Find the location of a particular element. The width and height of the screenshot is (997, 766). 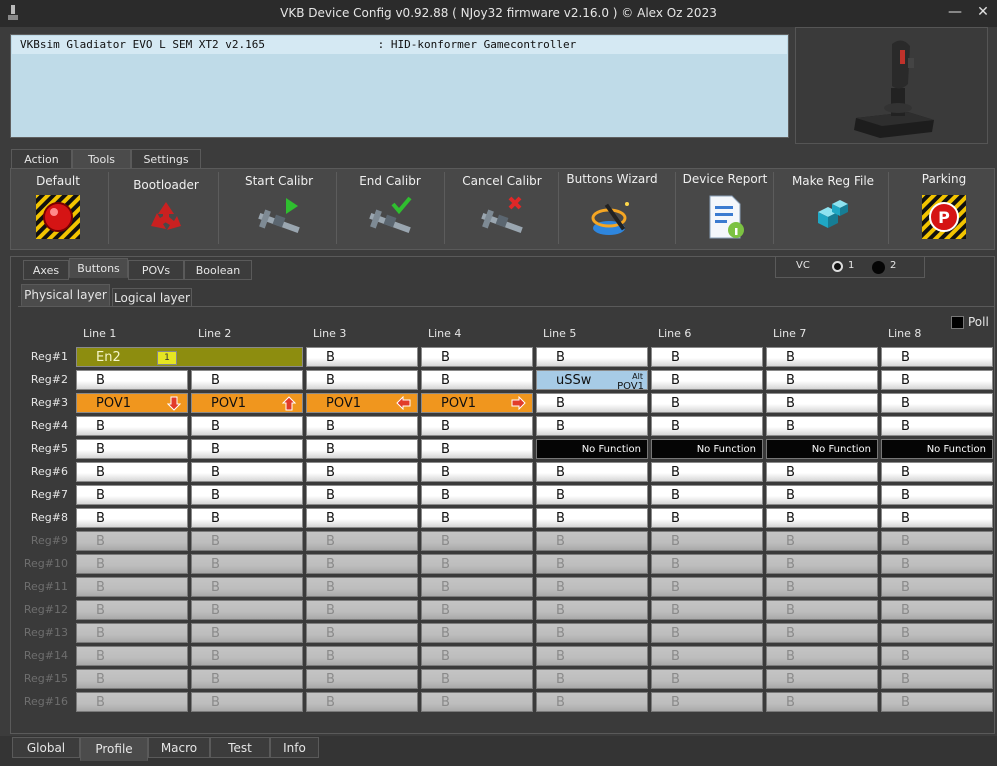

tab-test: Test is located at coordinates (240, 747).